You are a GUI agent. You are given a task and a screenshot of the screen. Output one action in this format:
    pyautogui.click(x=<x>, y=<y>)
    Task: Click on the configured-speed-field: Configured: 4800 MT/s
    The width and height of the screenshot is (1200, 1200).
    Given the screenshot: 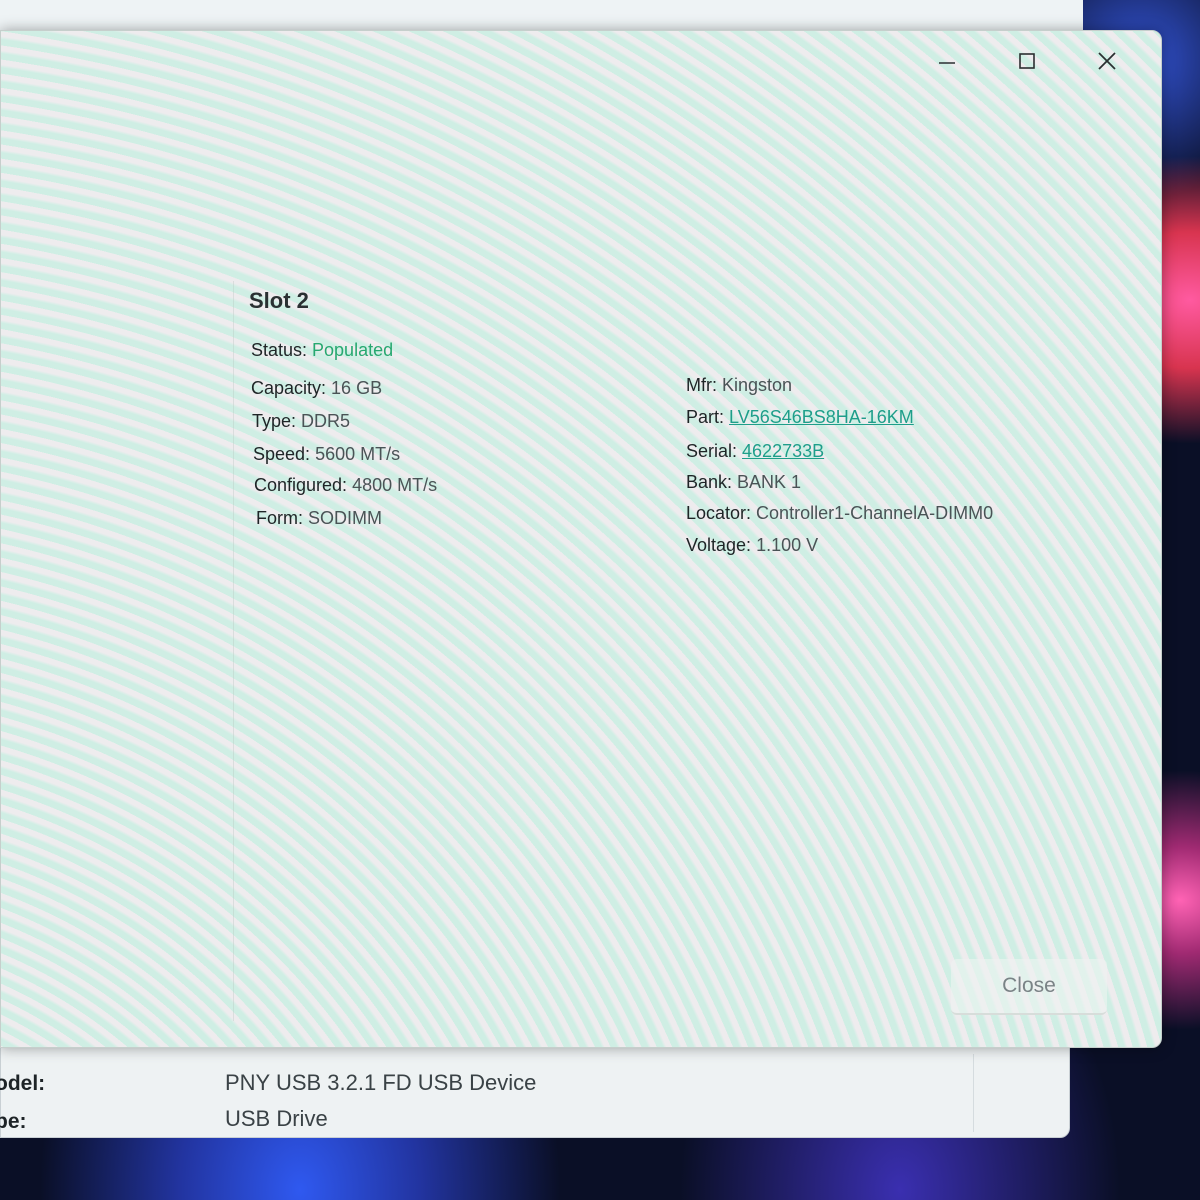 What is the action you would take?
    pyautogui.click(x=345, y=485)
    